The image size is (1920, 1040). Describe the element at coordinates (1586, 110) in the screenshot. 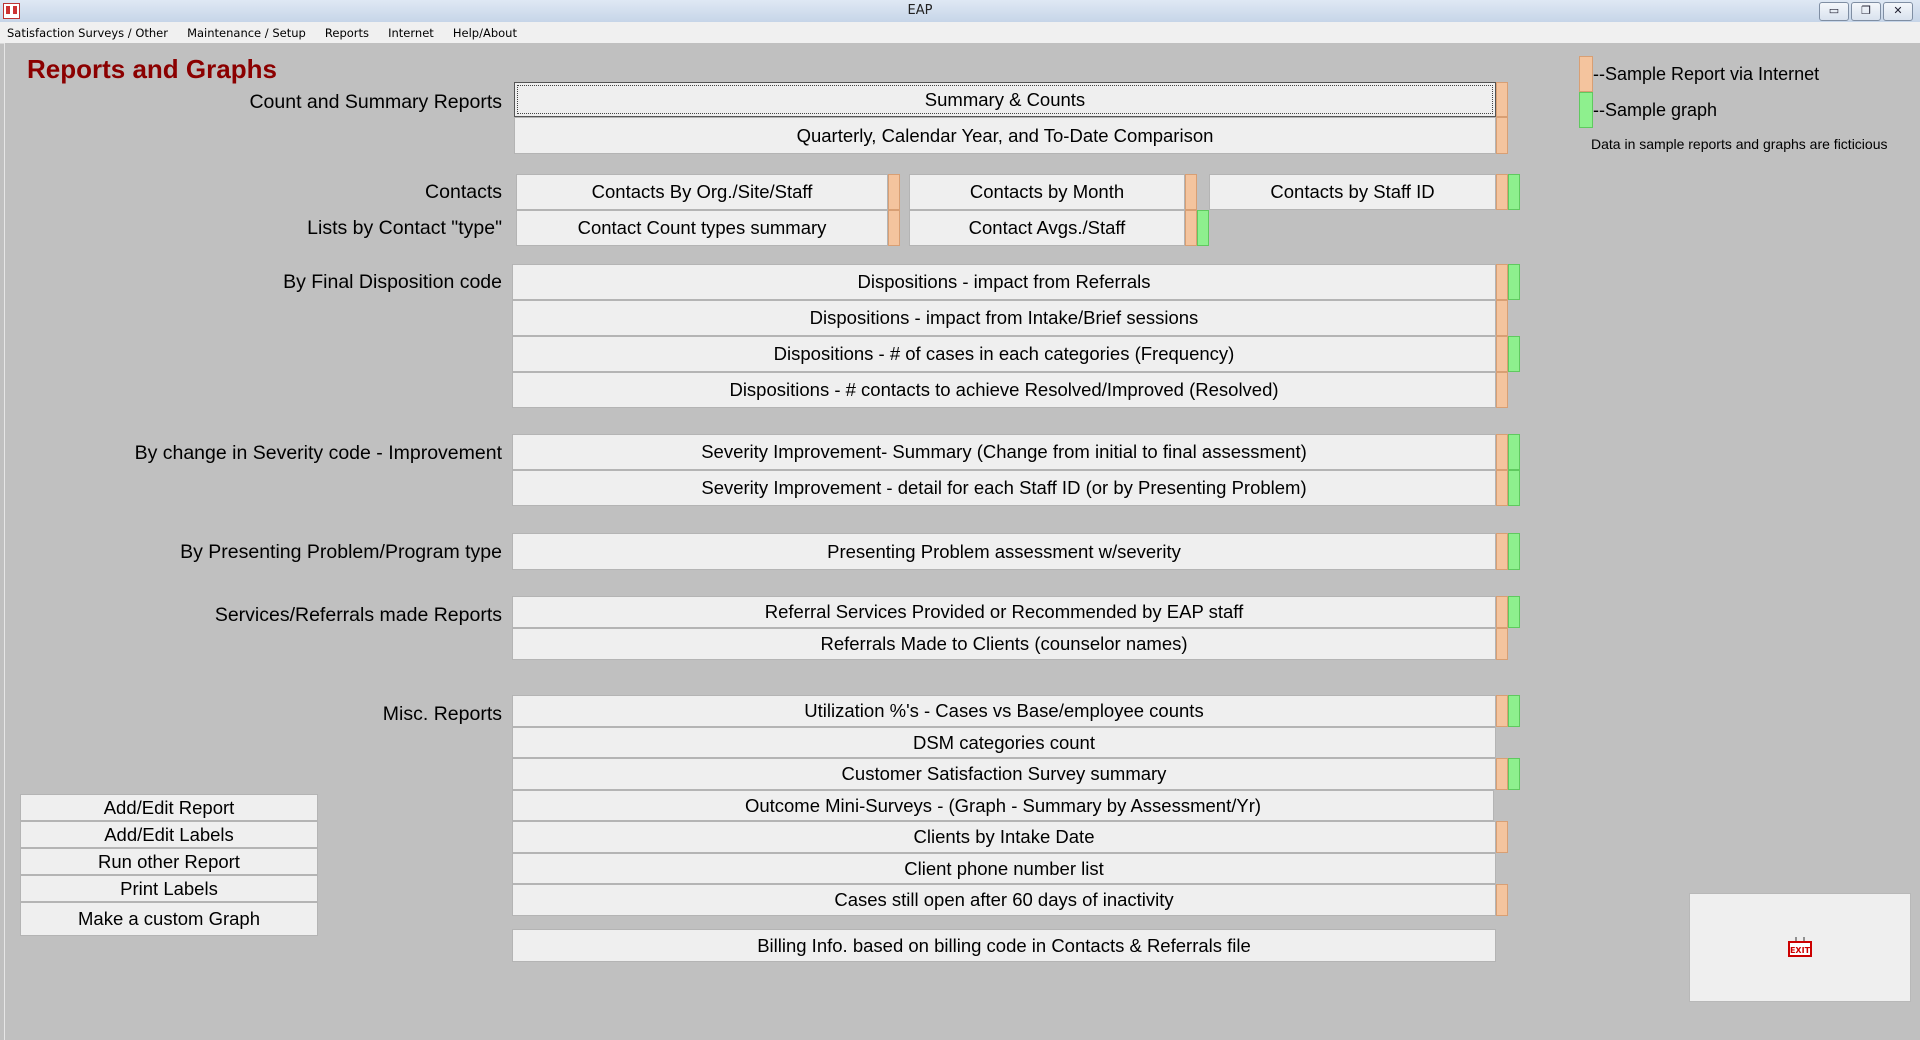

I see `legend-graph-swatch` at that location.